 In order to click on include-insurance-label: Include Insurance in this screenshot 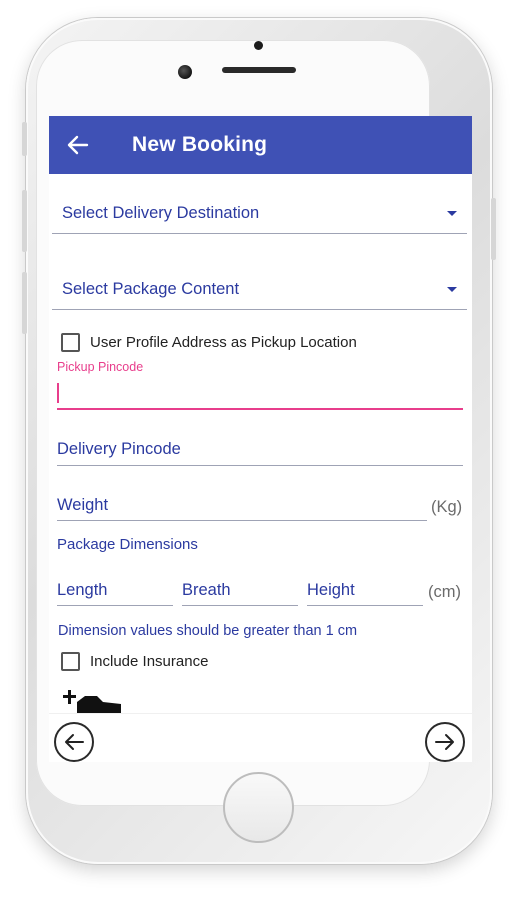, I will do `click(149, 661)`.